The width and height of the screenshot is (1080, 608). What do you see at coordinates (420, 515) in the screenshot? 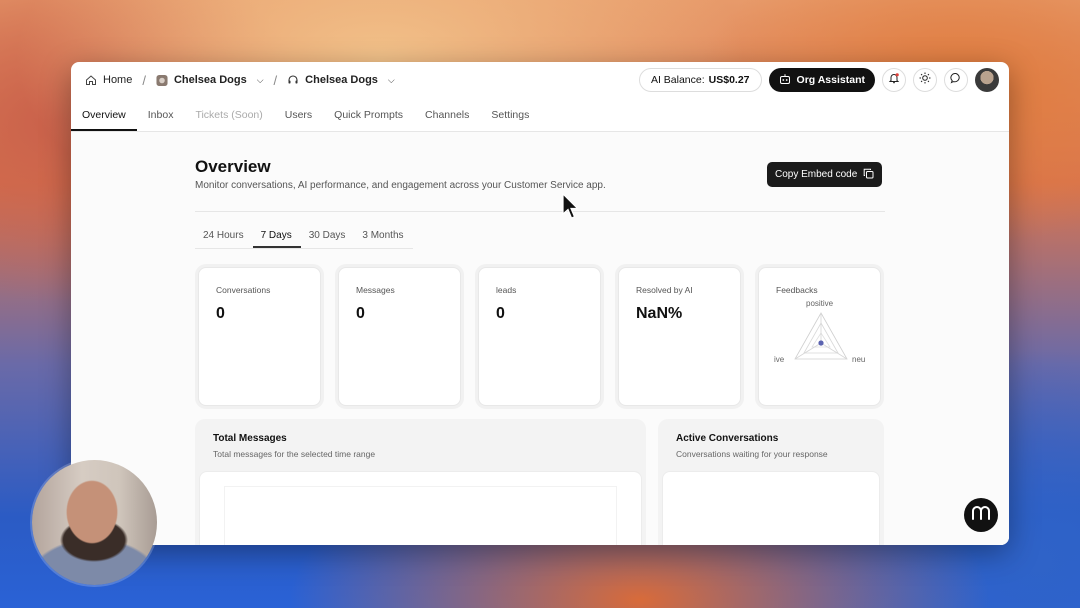
I see `chart-placeholder` at bounding box center [420, 515].